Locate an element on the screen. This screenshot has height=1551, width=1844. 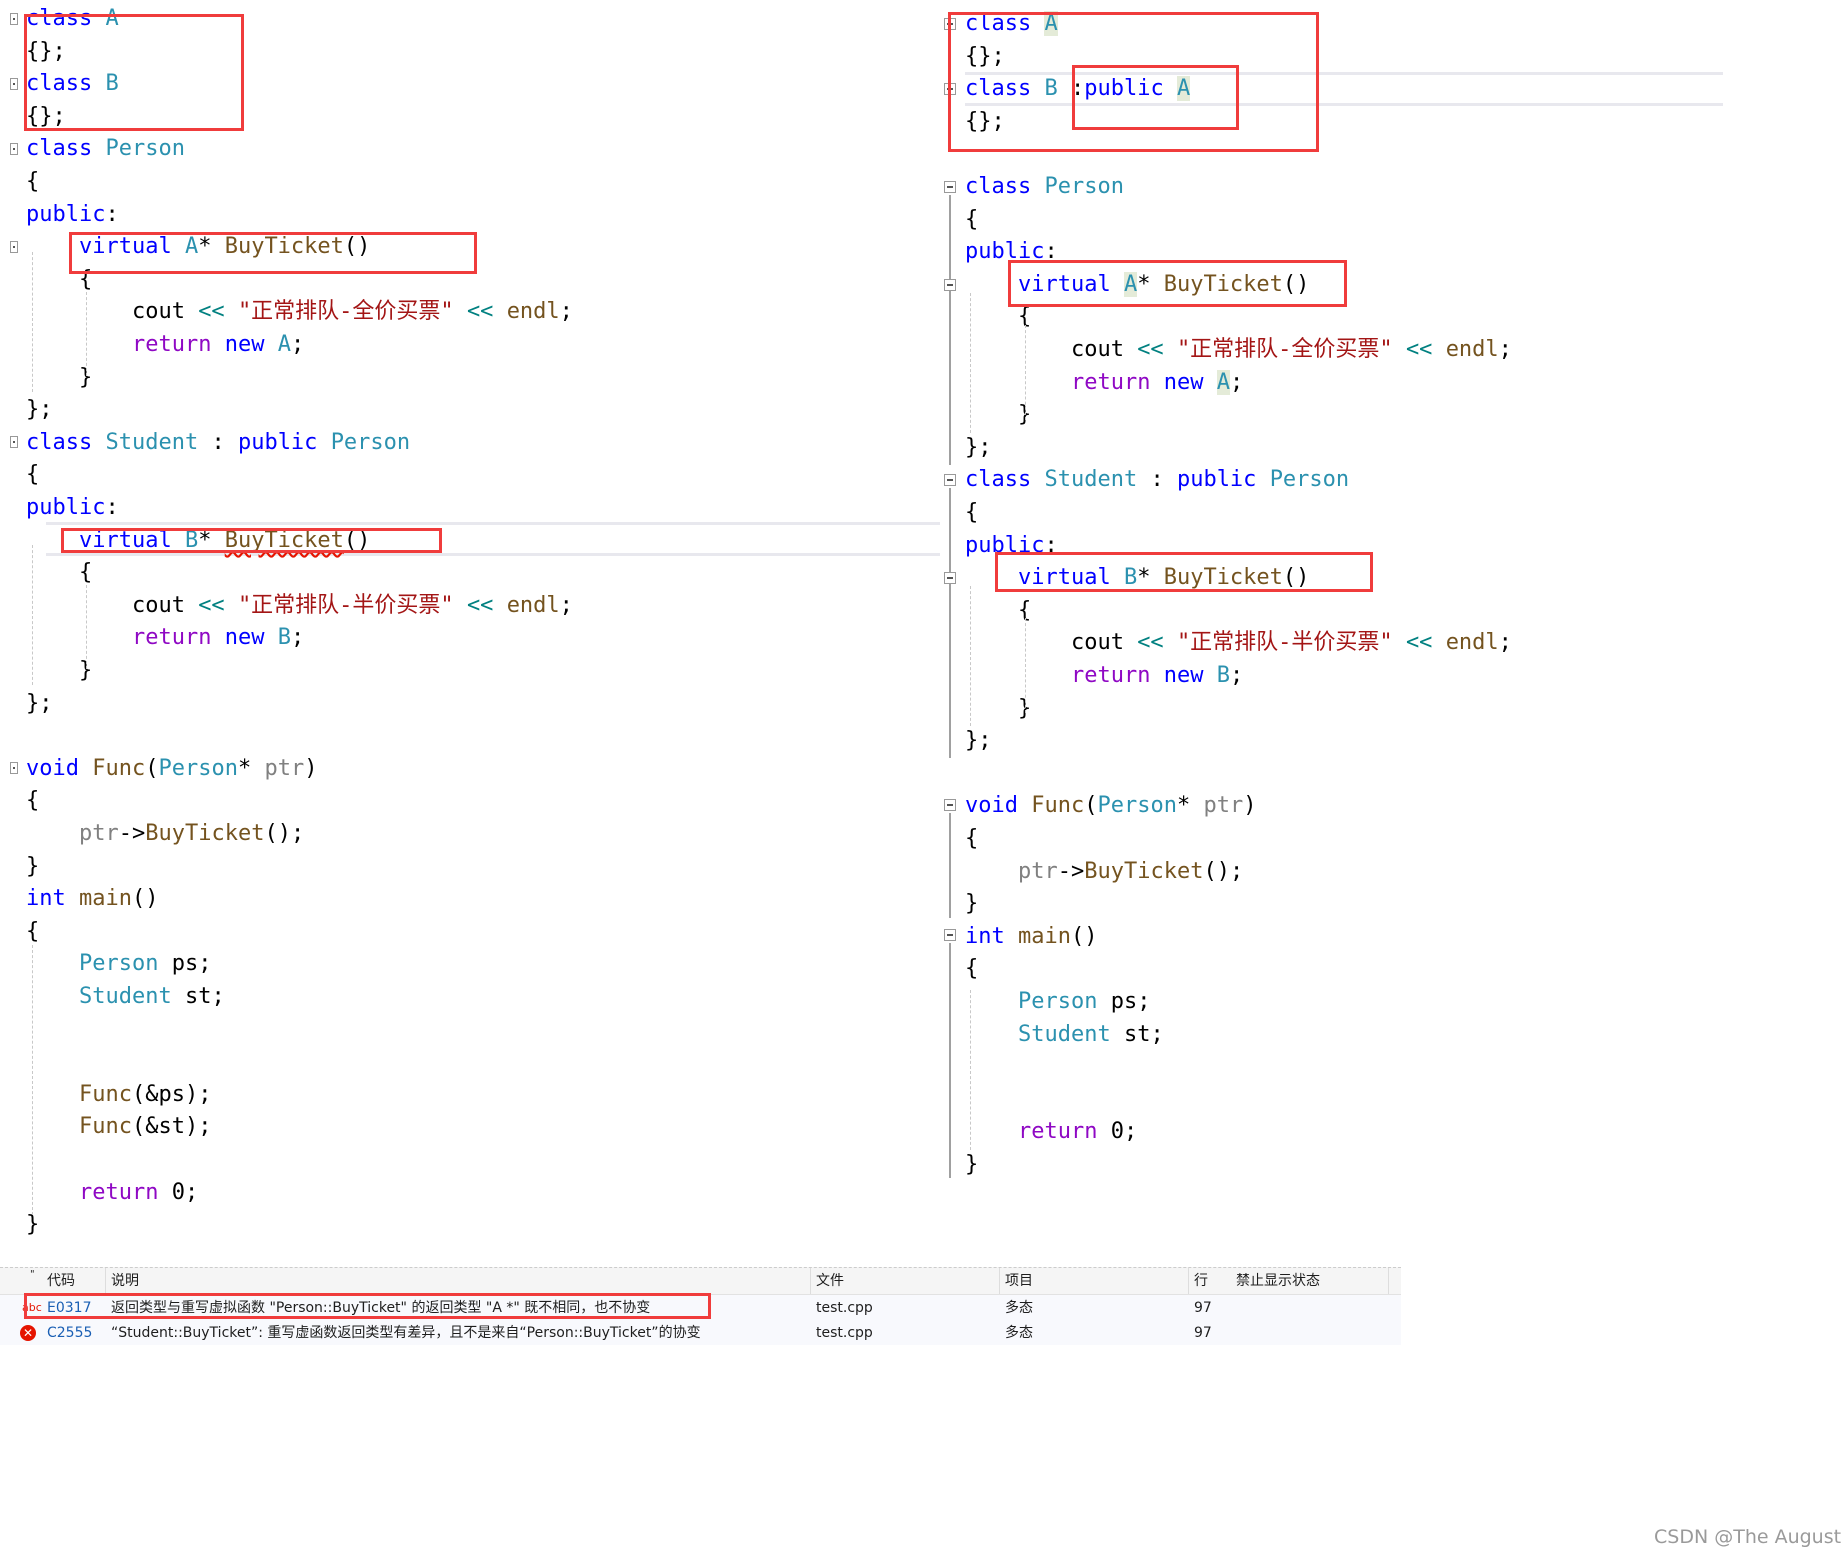
code-line: Func(&st); is located at coordinates (118, 1127).